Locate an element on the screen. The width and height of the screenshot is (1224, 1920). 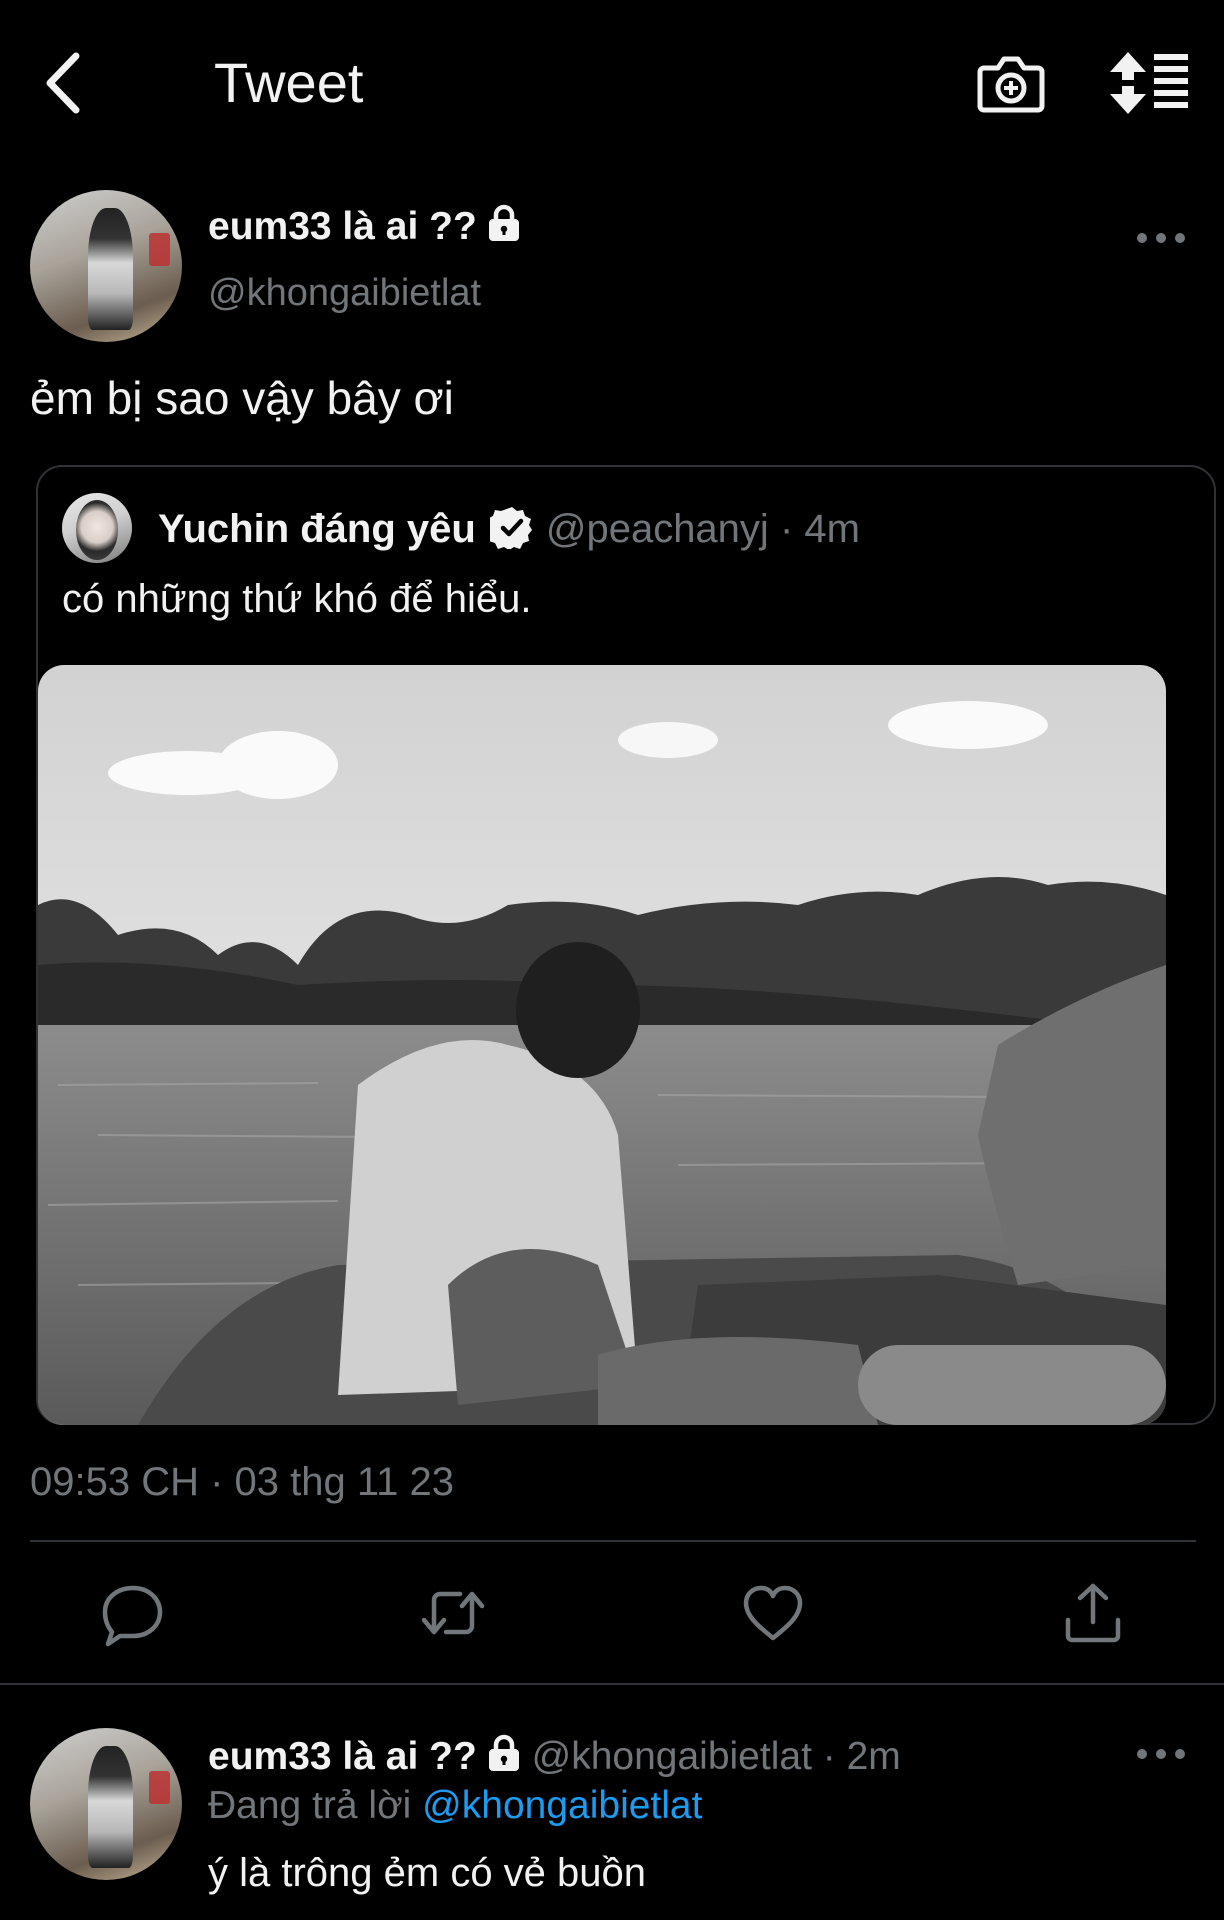
like-button is located at coordinates (773, 1613).